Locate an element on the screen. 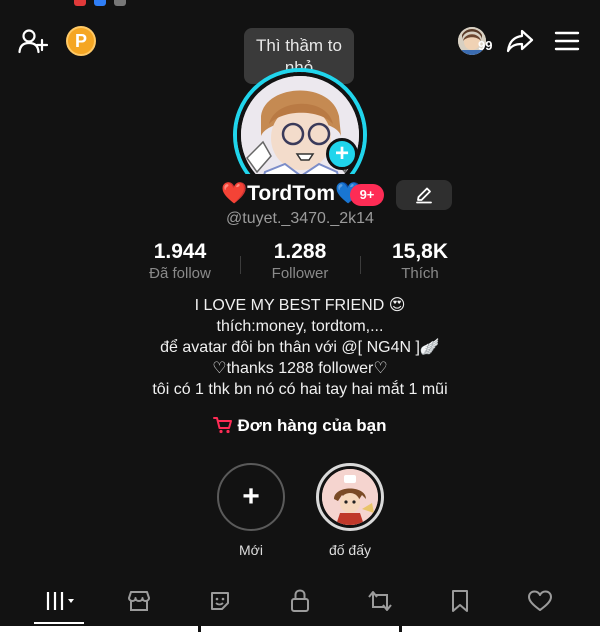 The image size is (600, 632). stat-value: 1.944 is located at coordinates (180, 251).